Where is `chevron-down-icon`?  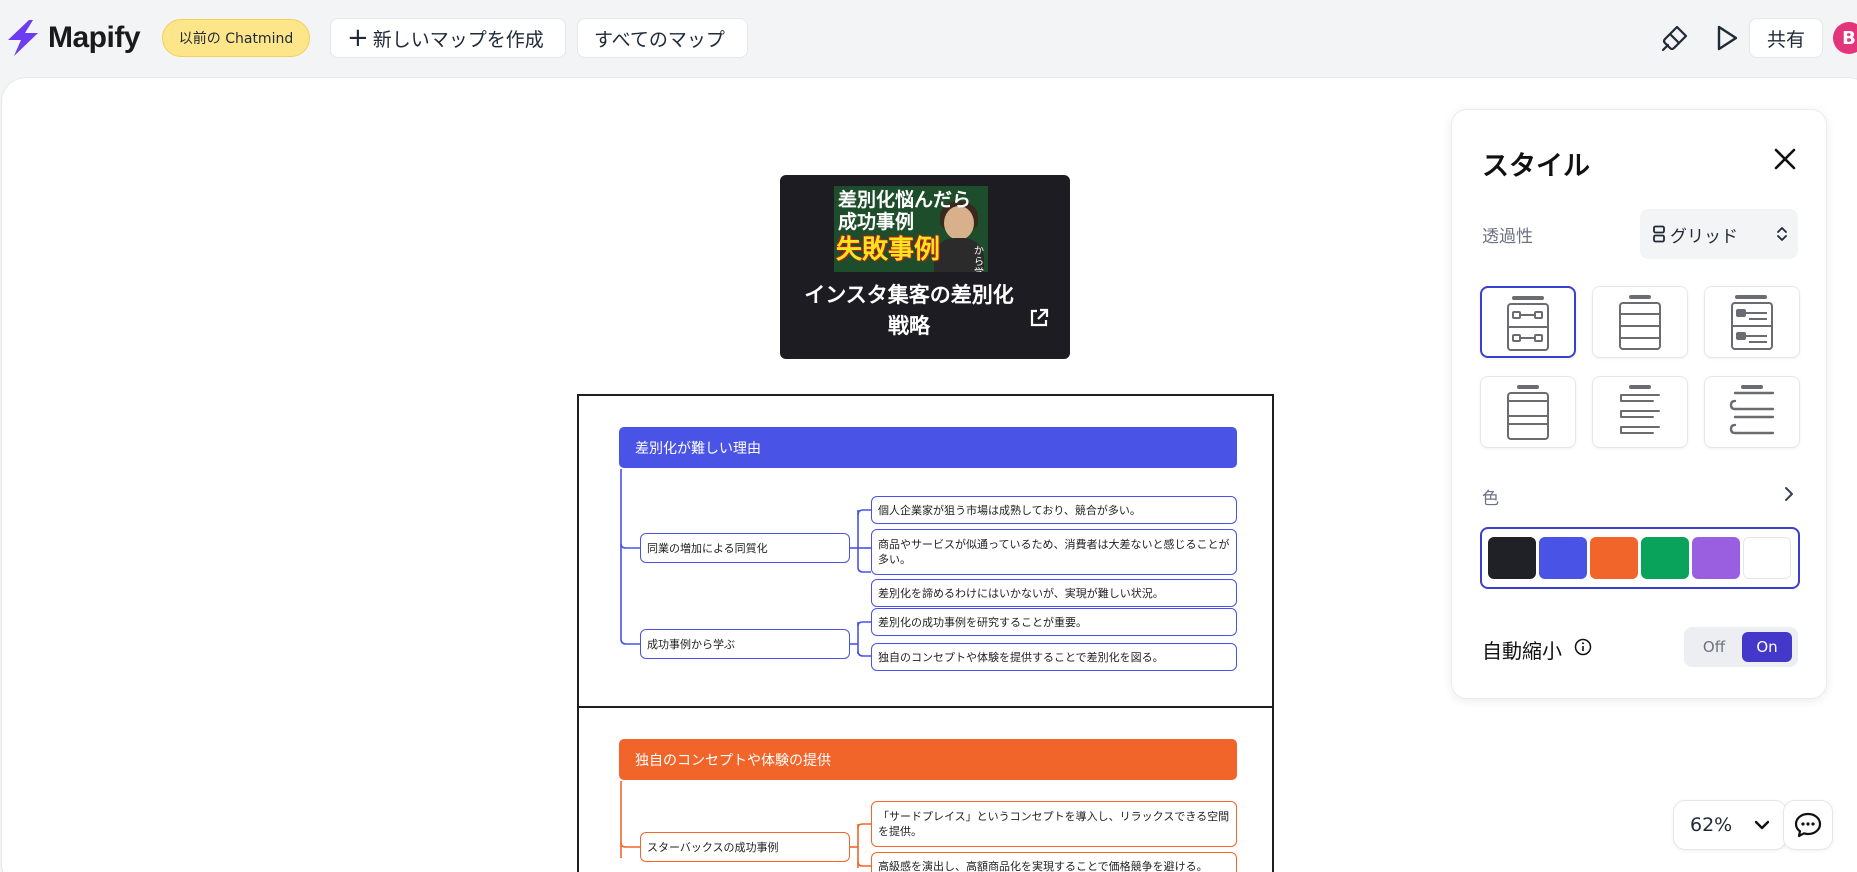 chevron-down-icon is located at coordinates (1762, 825).